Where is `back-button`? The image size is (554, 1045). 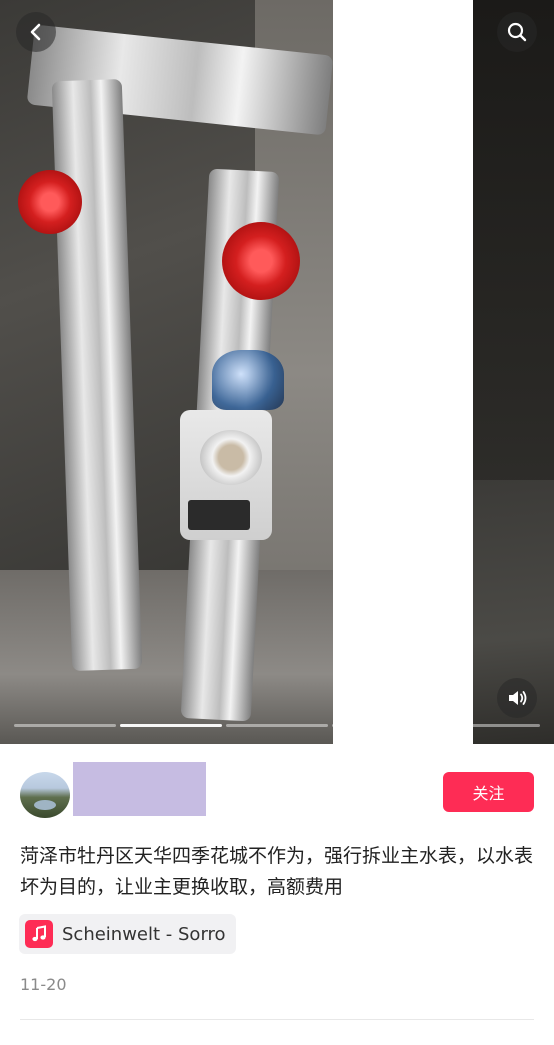 back-button is located at coordinates (36, 32).